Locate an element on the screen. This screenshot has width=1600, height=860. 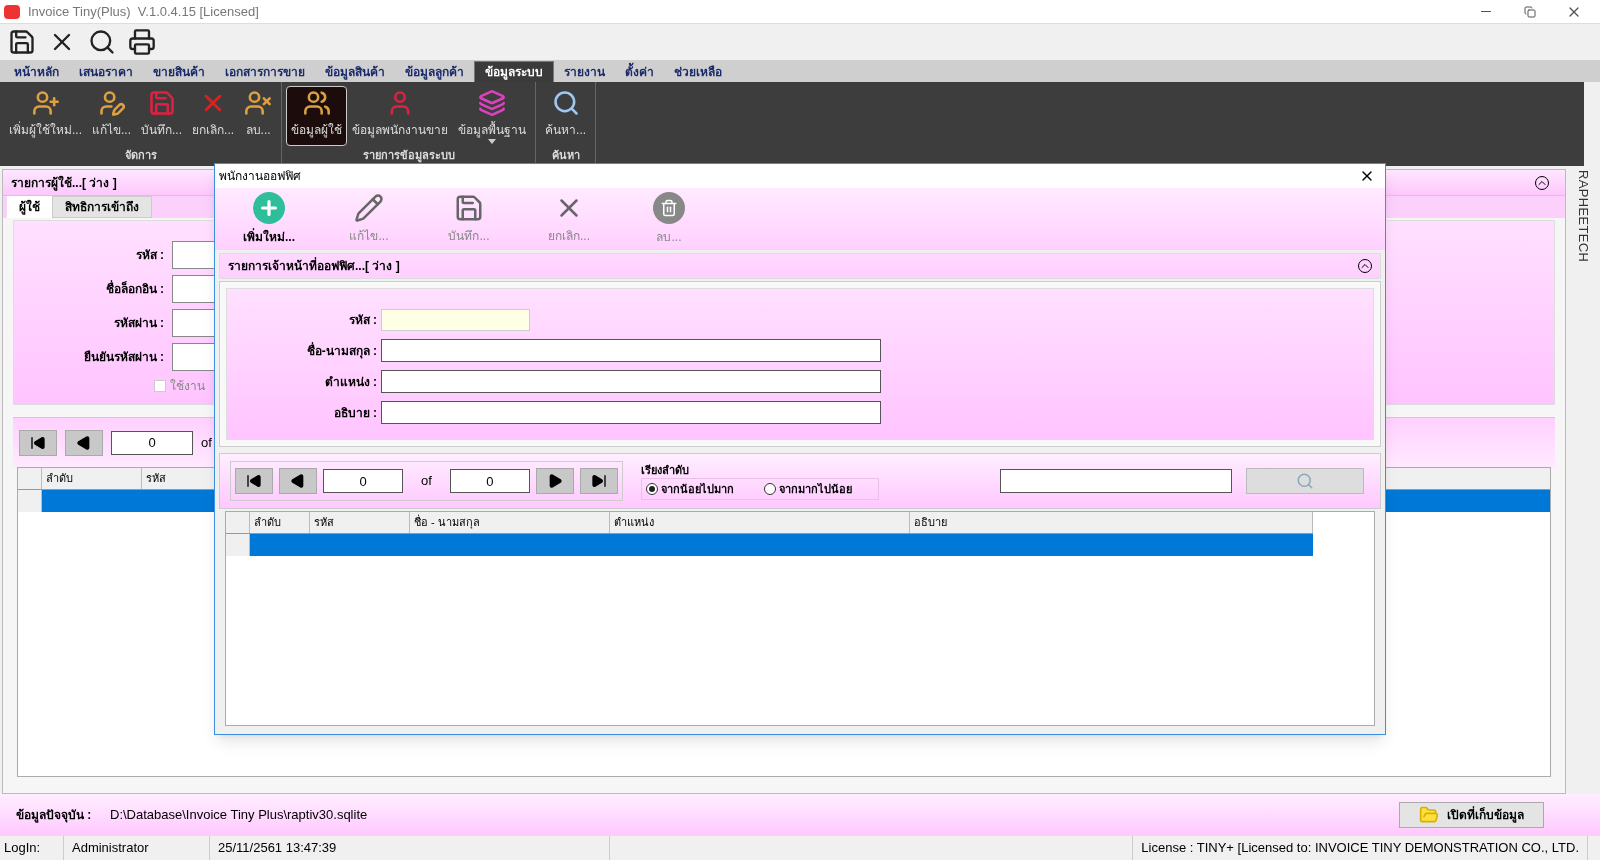
dialog-header: รายการเจ้าหน้าที่ออฟฟิศ...[ ว่าง ] is located at coordinates (314, 266).